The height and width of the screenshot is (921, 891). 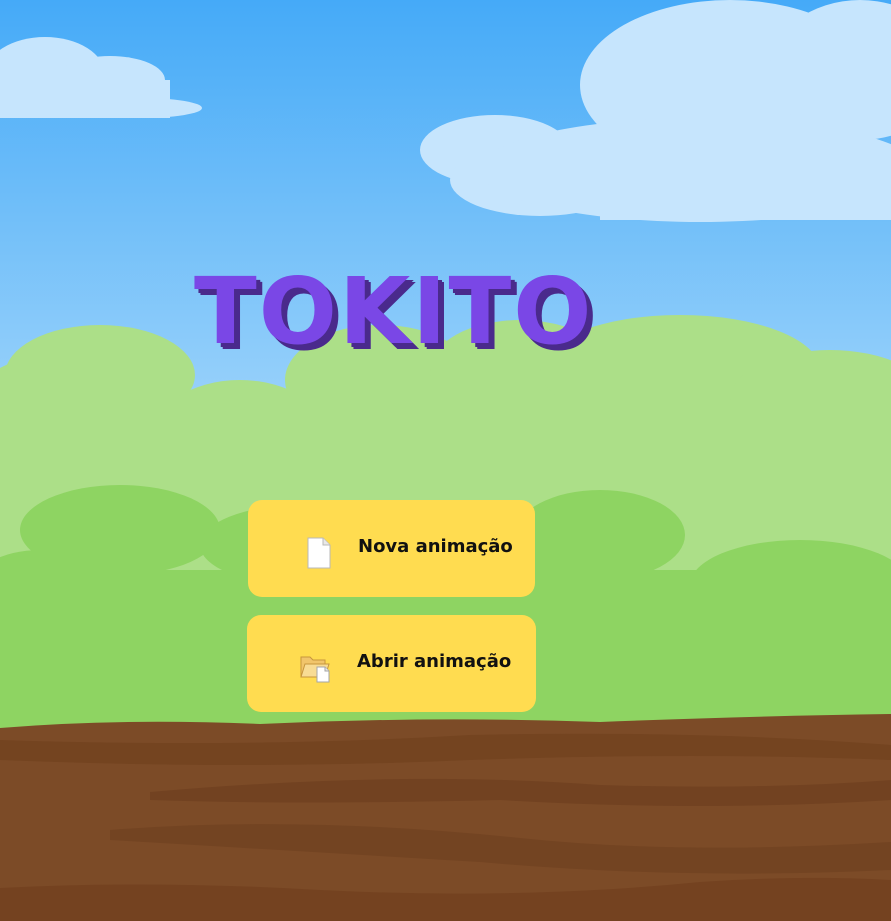 I want to click on open-animation-label: Abrir animação, so click(x=434, y=661).